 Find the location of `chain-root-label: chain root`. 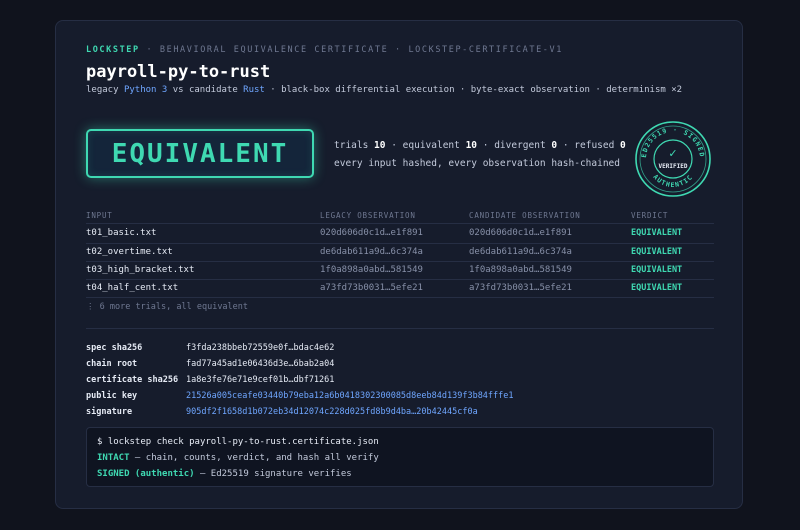

chain-root-label: chain root is located at coordinates (112, 364).